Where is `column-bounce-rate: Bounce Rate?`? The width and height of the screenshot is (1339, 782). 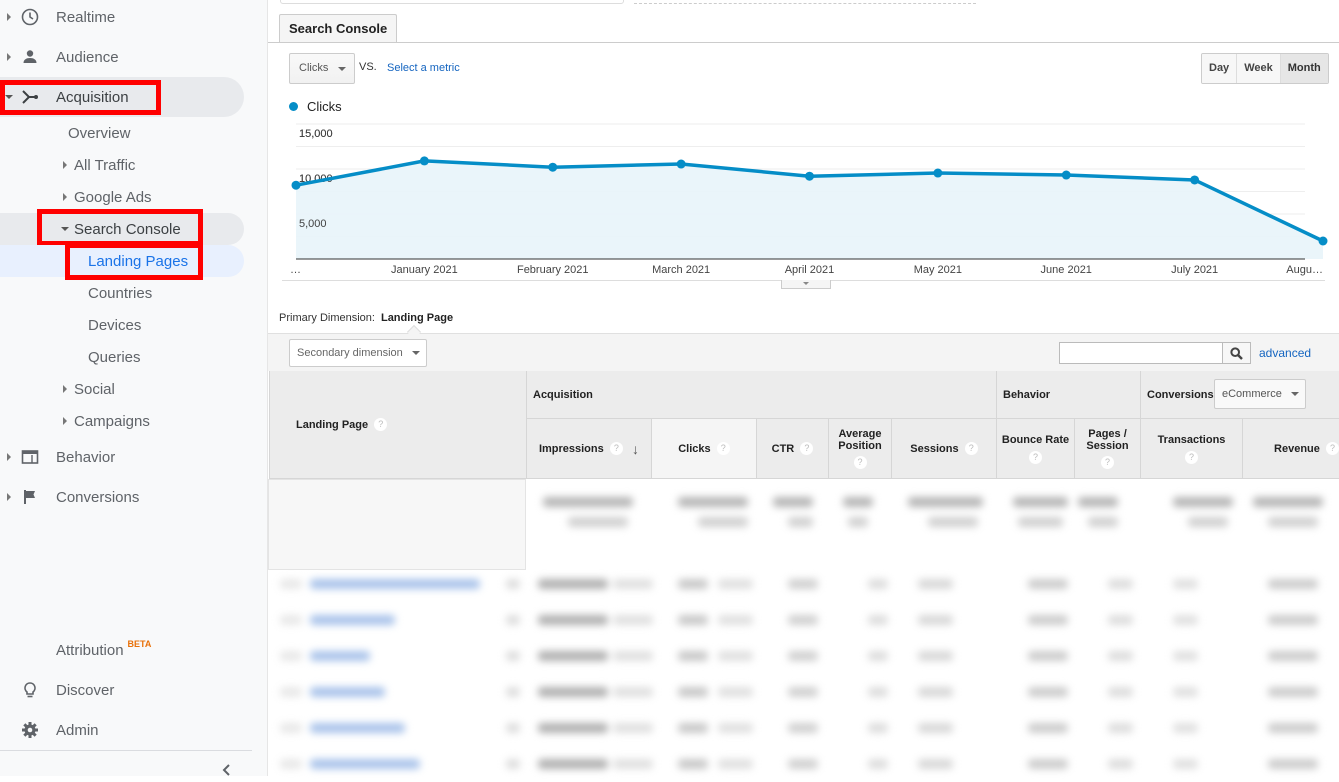
column-bounce-rate: Bounce Rate? is located at coordinates (1036, 449).